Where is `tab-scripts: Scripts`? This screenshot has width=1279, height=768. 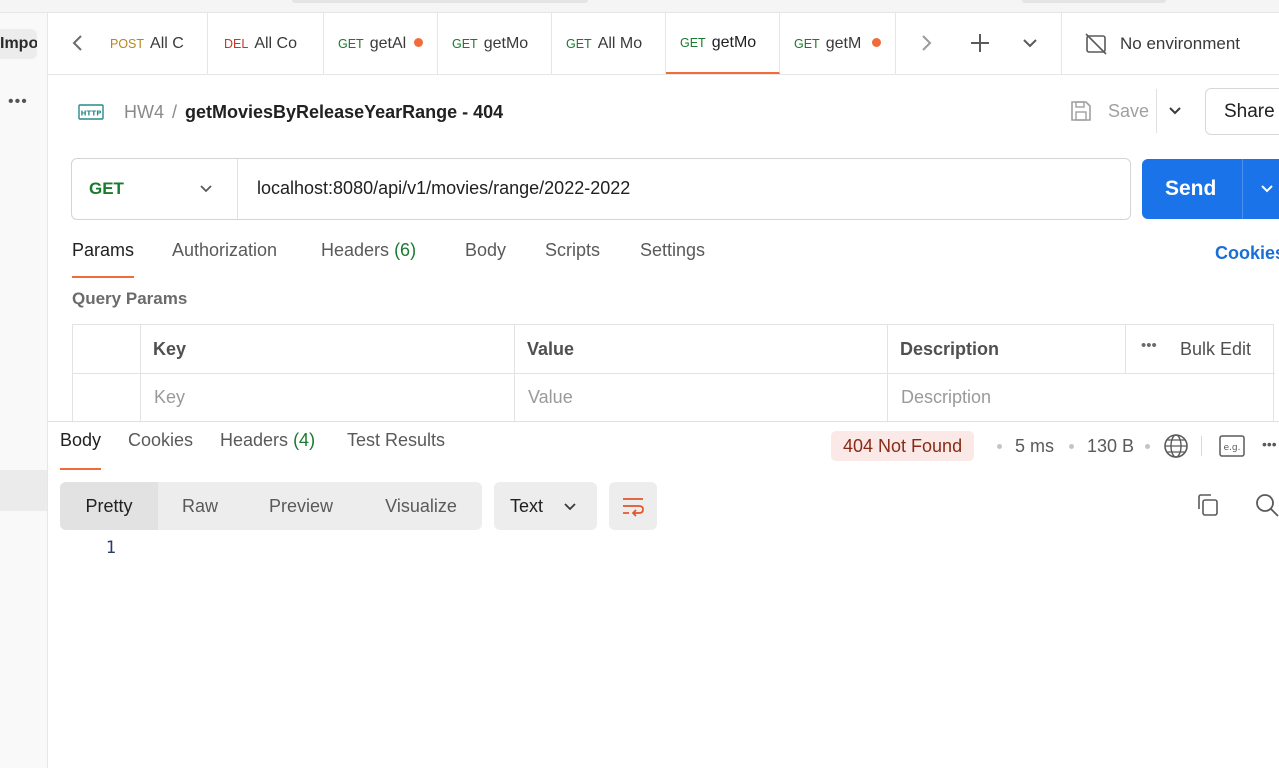 tab-scripts: Scripts is located at coordinates (572, 259).